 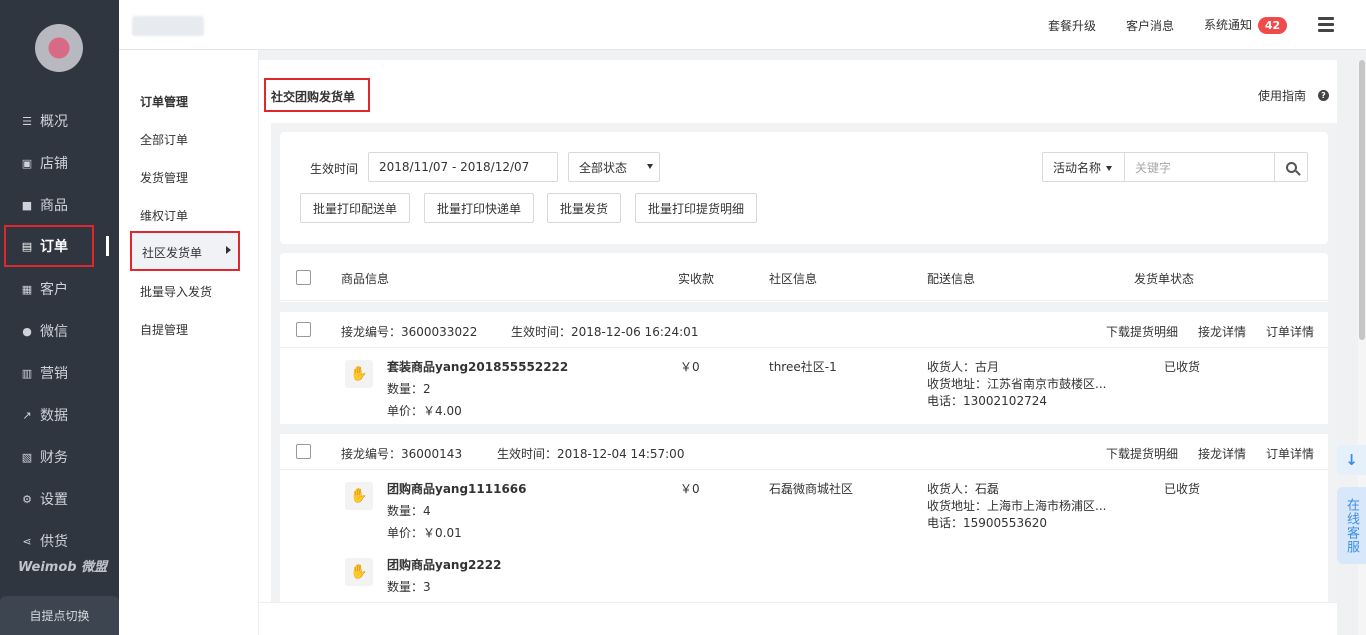 What do you see at coordinates (409, 587) in the screenshot?
I see `product-qty: 数量：3` at bounding box center [409, 587].